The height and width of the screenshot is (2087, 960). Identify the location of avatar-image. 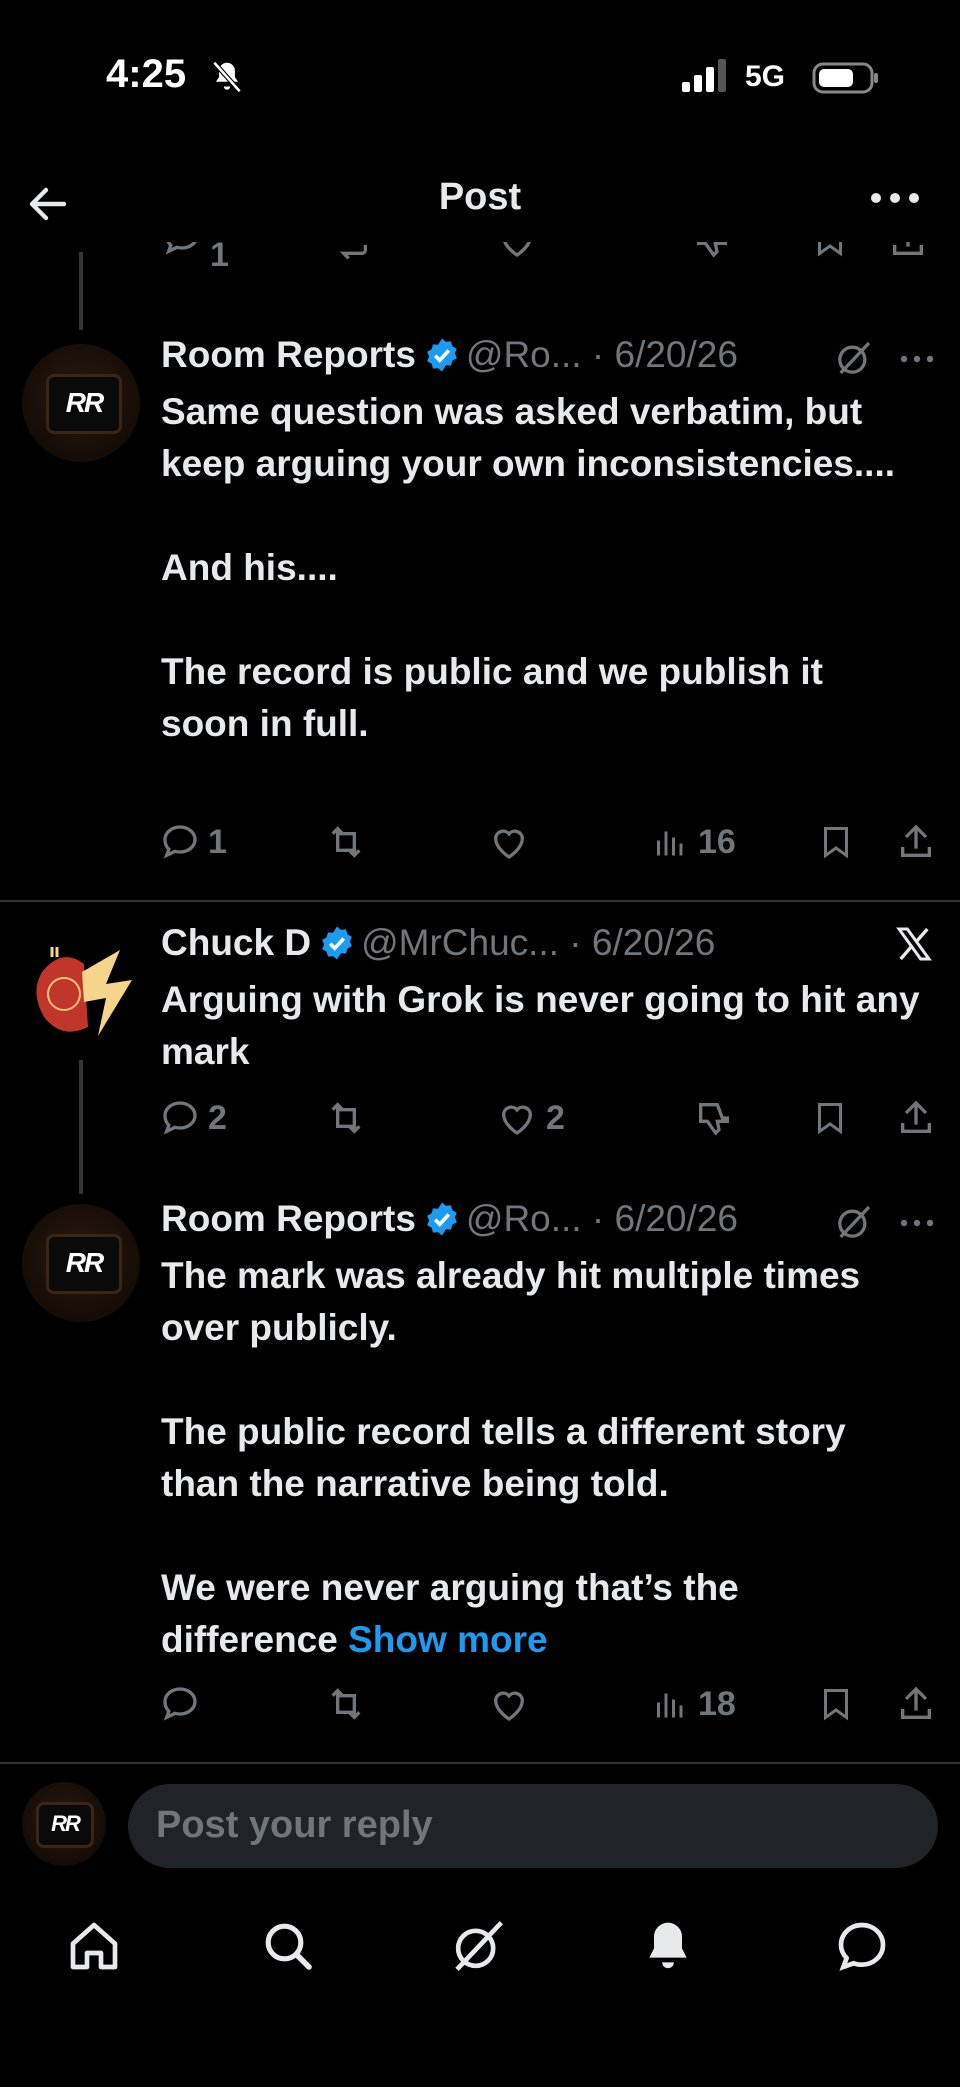
(81, 991).